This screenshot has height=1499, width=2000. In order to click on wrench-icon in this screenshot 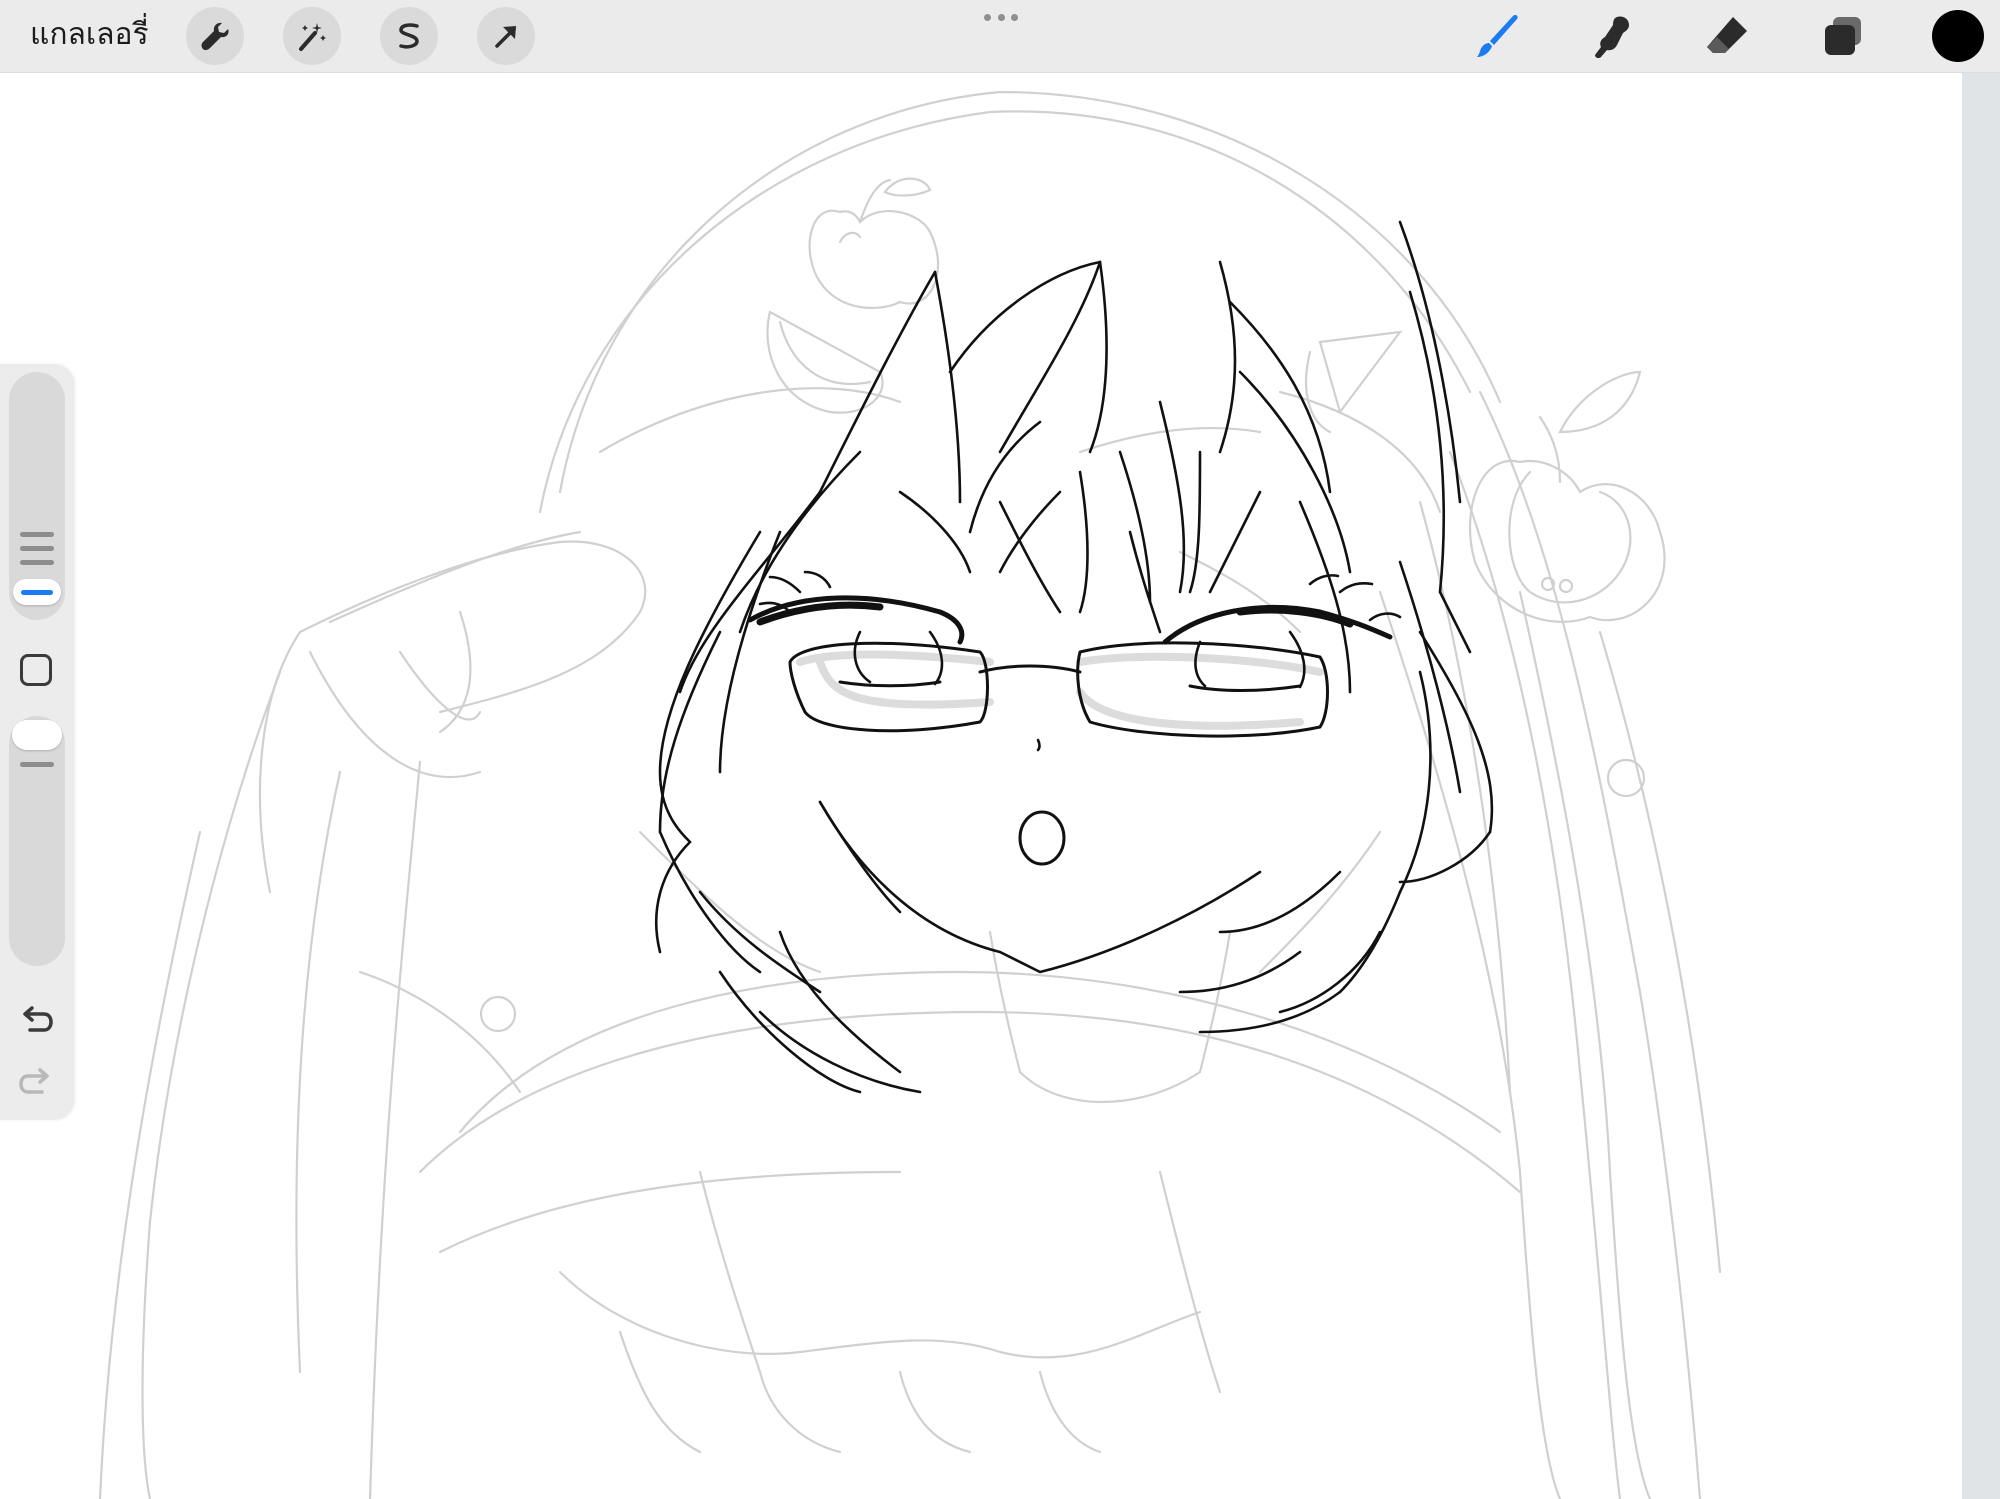, I will do `click(215, 36)`.